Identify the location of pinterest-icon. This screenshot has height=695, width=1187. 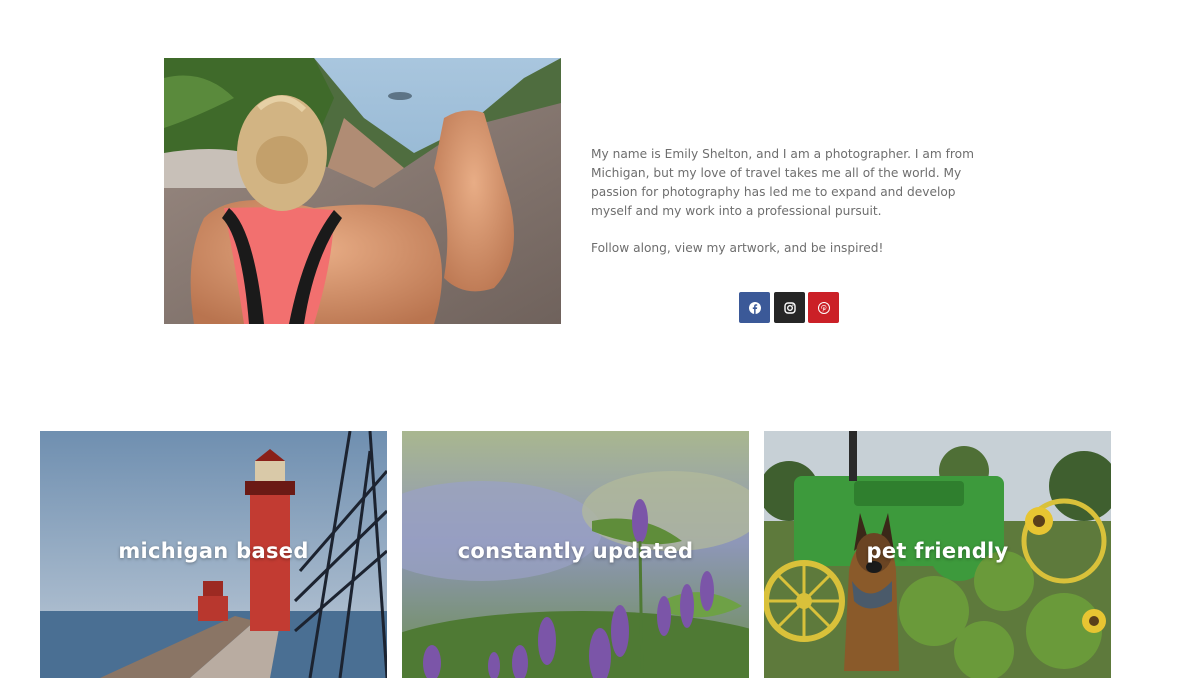
(823, 307).